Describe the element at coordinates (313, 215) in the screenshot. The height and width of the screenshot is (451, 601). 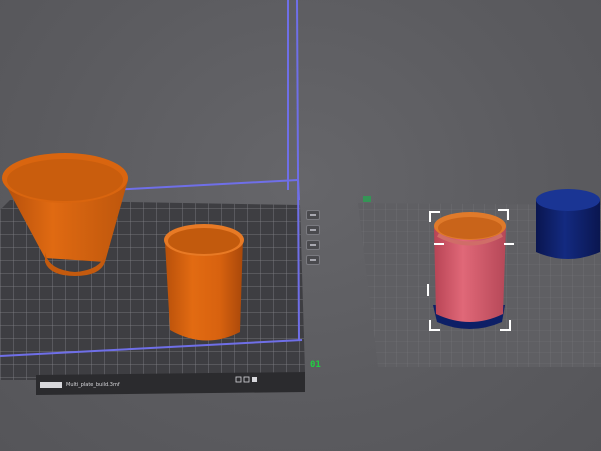
I see `arrange-icon` at that location.